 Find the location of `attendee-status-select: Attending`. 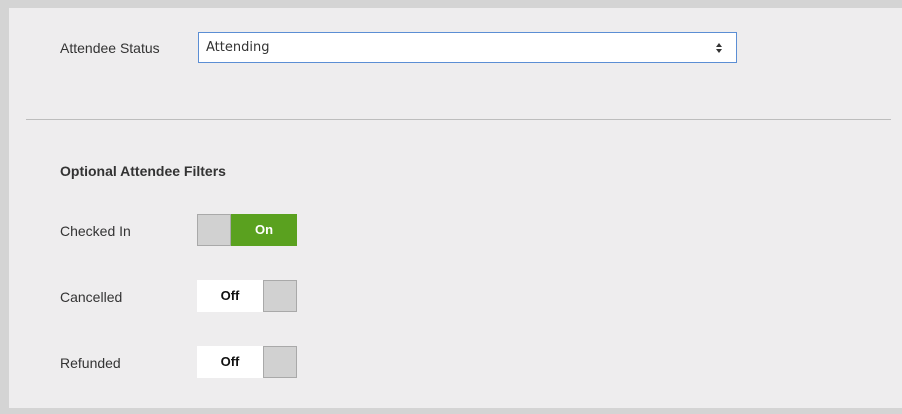

attendee-status-select: Attending is located at coordinates (467, 47).